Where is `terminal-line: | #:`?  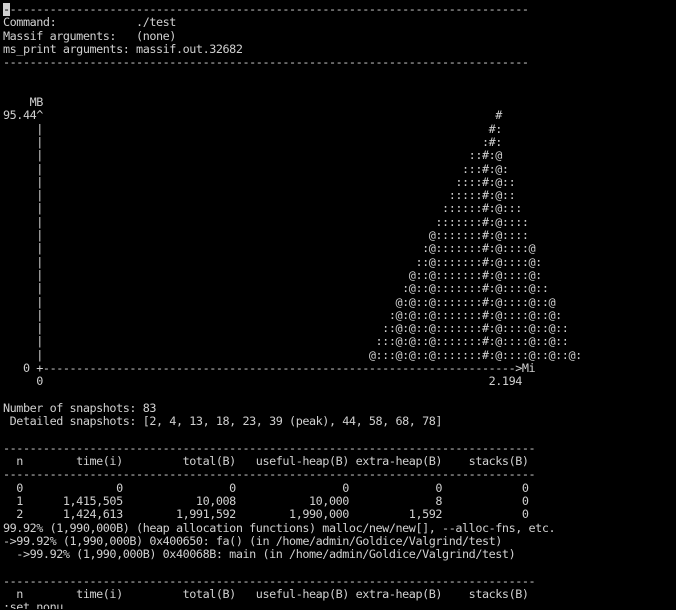 terminal-line: | #: is located at coordinates (252, 129).